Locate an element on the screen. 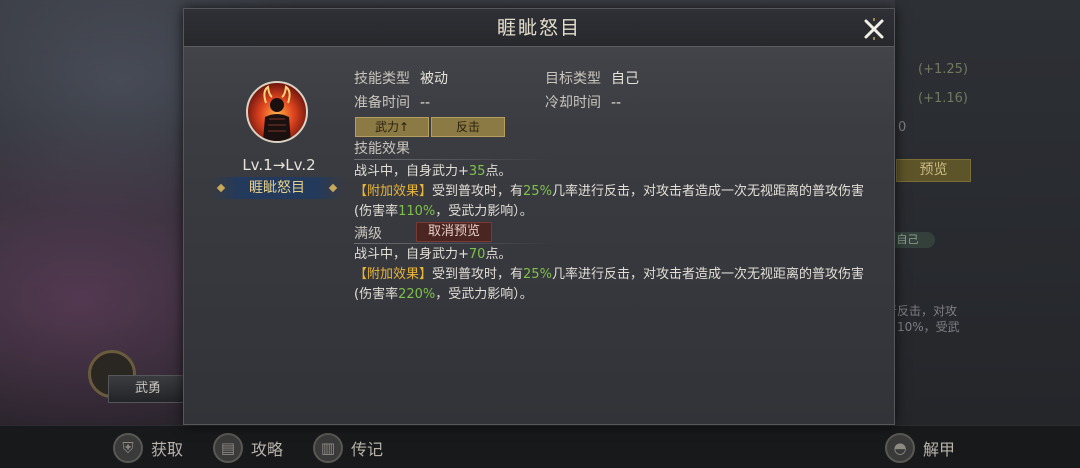 This screenshot has width=1080, height=468. cooldown-row: 冷却时间 -- is located at coordinates (583, 102).